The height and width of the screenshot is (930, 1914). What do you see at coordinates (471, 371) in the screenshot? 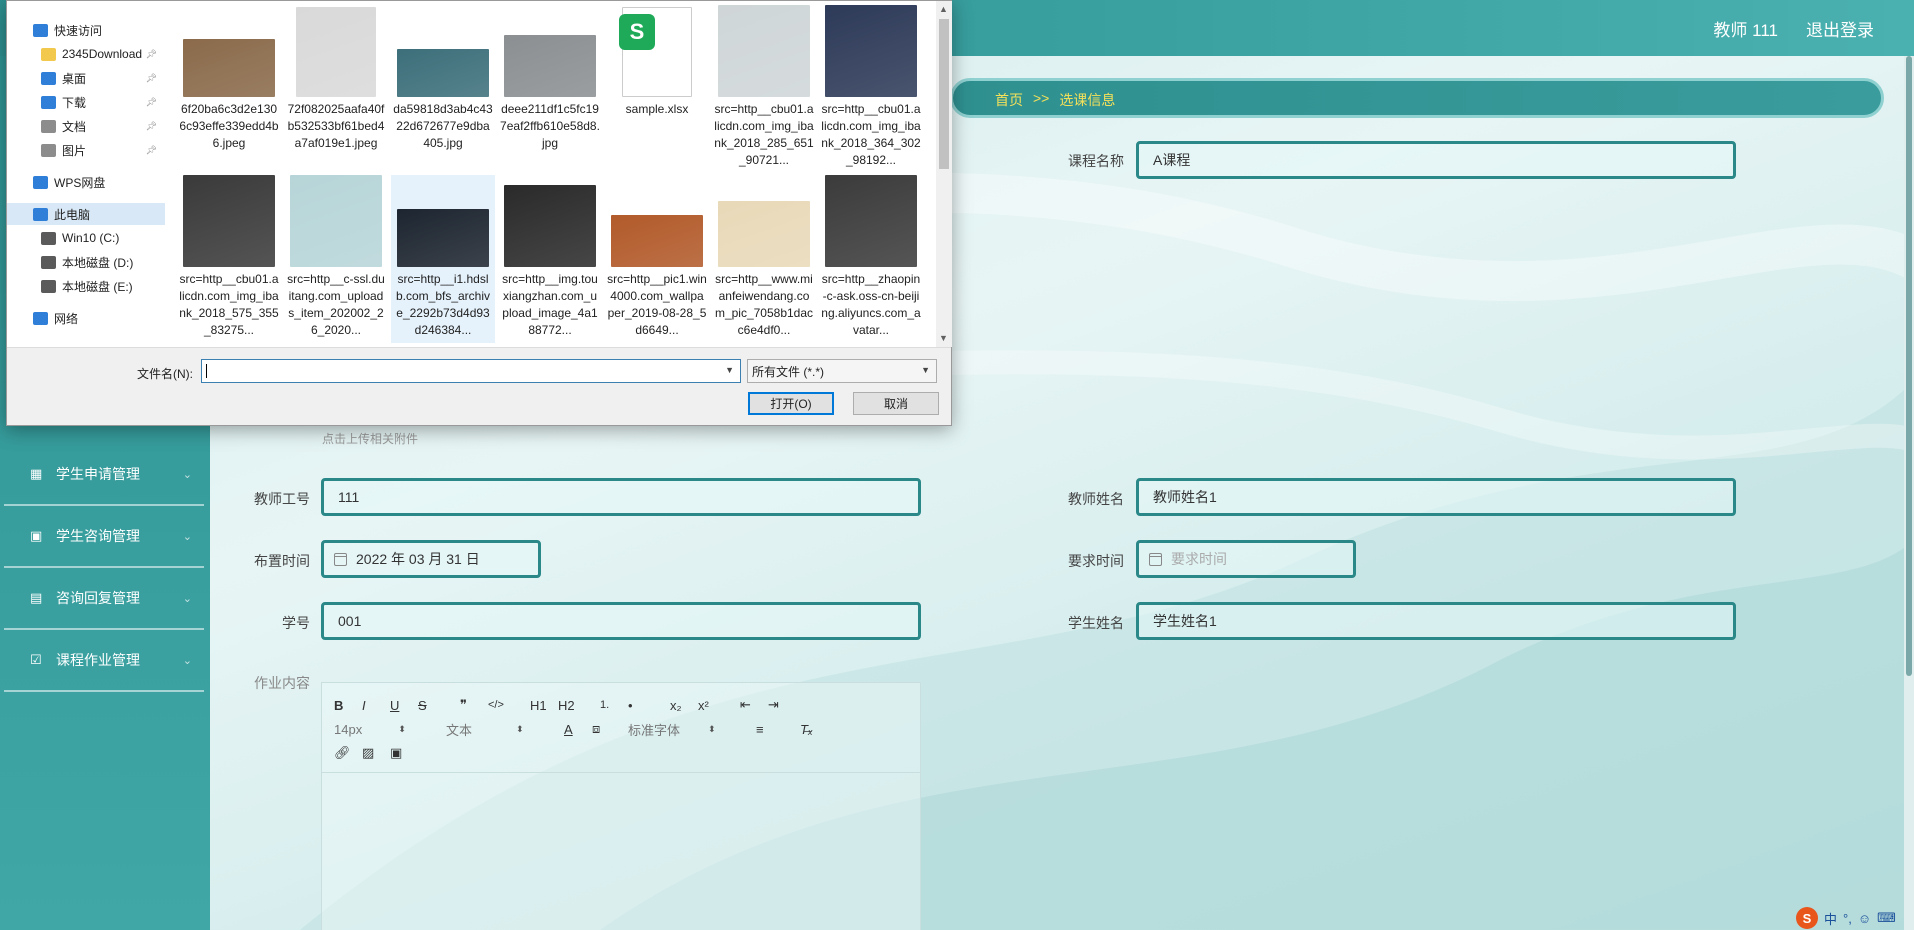
I see `filename-input: ▼` at bounding box center [471, 371].